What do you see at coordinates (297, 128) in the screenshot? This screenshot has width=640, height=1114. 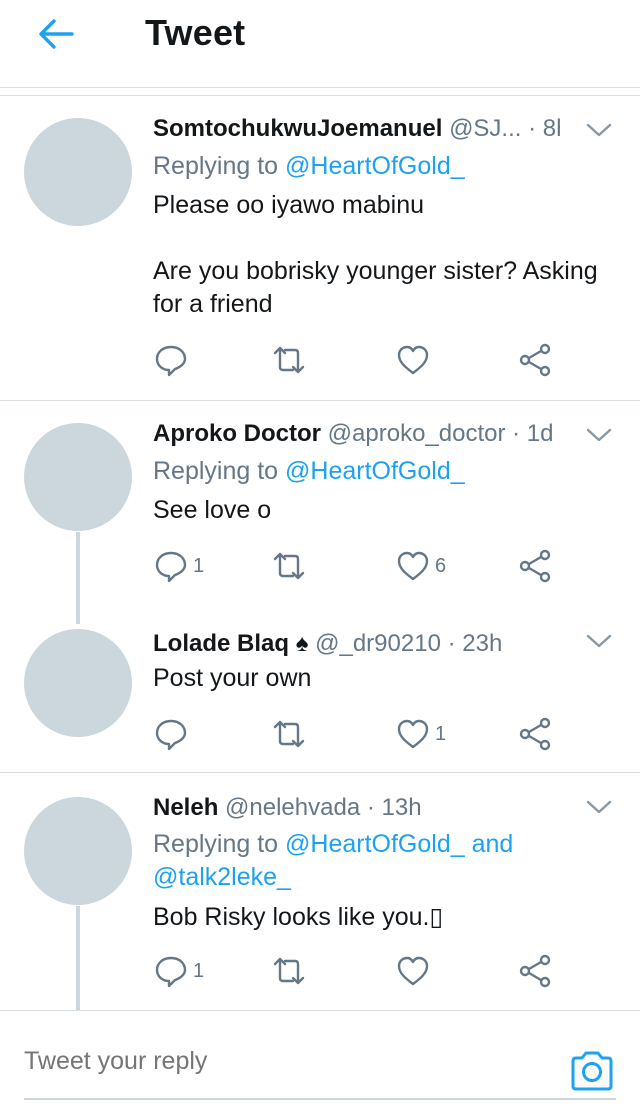 I see `display-name: SomtochukwuJoemanuel` at bounding box center [297, 128].